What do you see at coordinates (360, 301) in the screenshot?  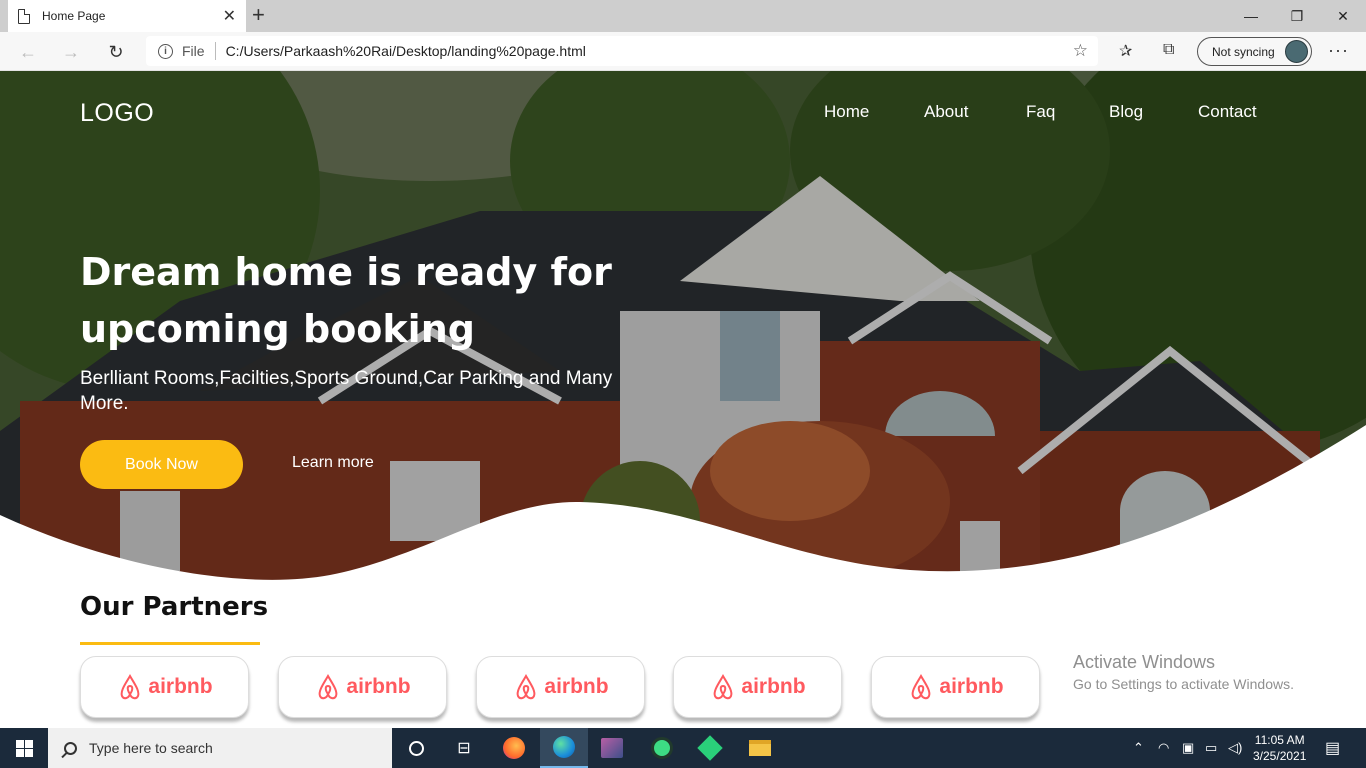 I see `hero-headline: Dream home is ready for upcoming booking` at bounding box center [360, 301].